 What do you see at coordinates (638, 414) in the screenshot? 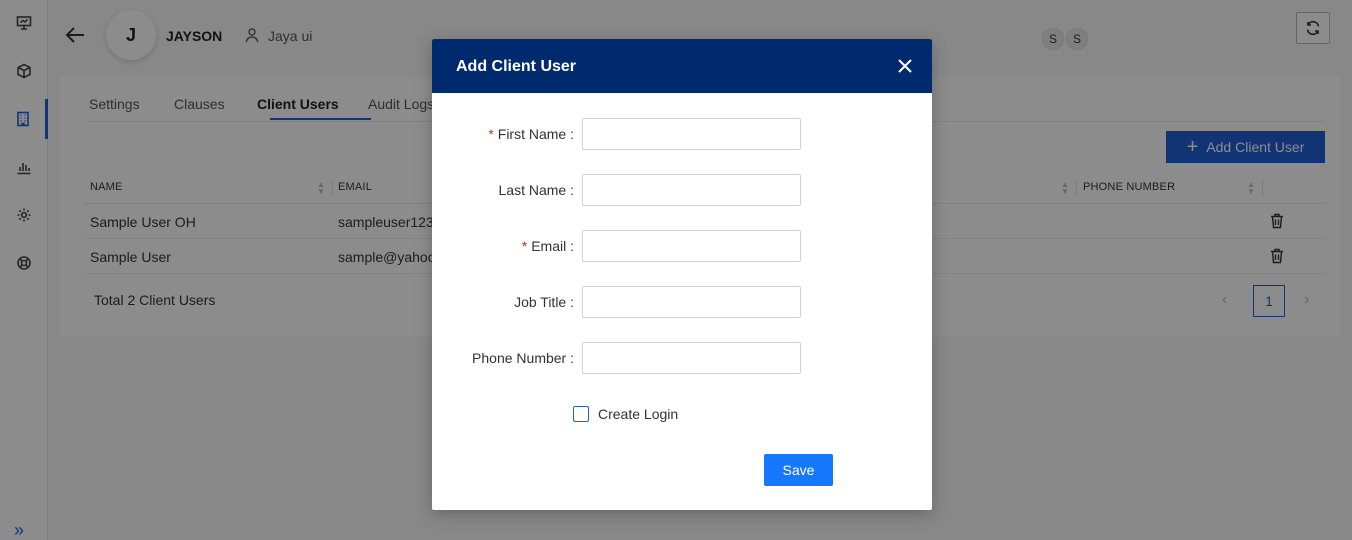
I see `create-login-label: Create Login` at bounding box center [638, 414].